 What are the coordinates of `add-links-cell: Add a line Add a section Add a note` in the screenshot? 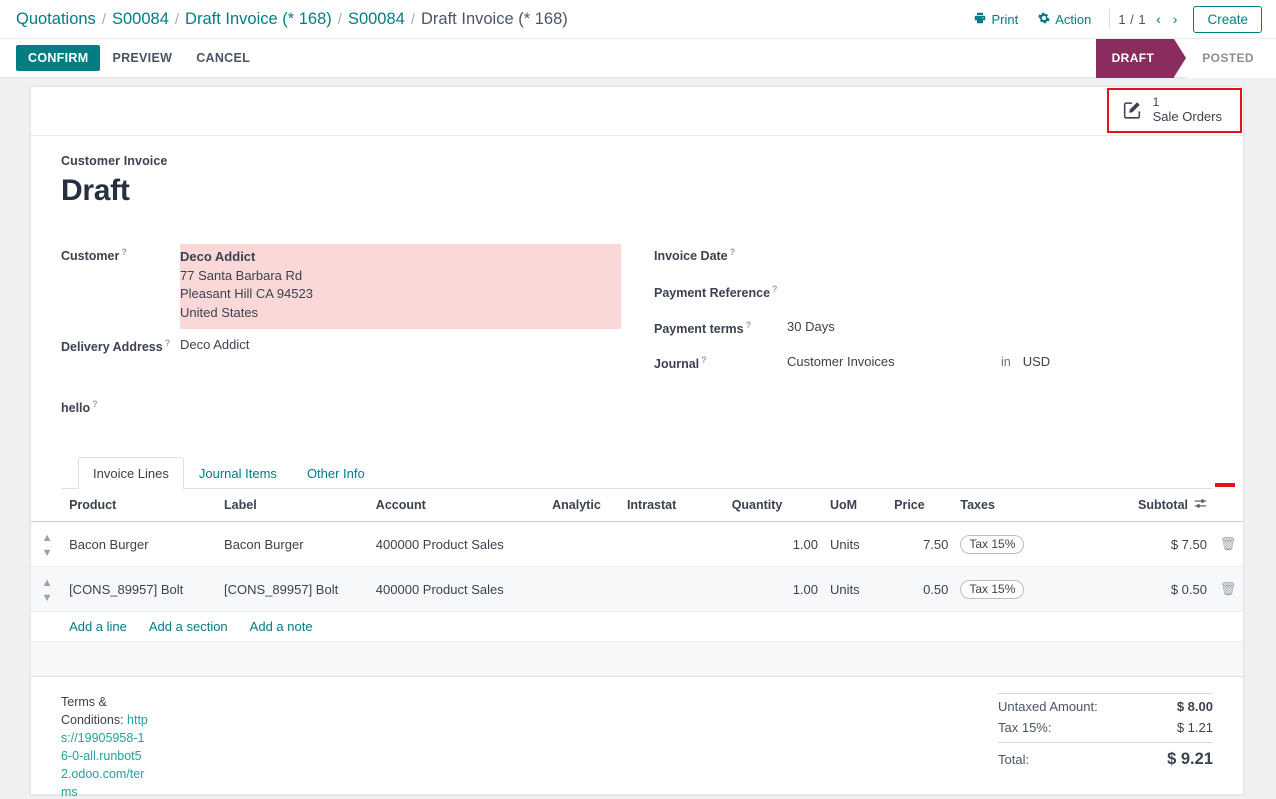 It's located at (653, 627).